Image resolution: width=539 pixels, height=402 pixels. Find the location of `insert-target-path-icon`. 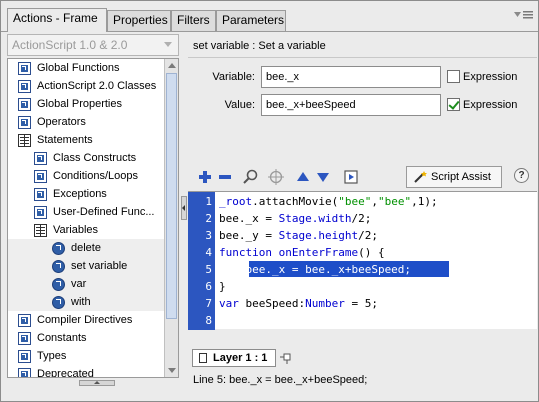

insert-target-path-icon is located at coordinates (276, 177).